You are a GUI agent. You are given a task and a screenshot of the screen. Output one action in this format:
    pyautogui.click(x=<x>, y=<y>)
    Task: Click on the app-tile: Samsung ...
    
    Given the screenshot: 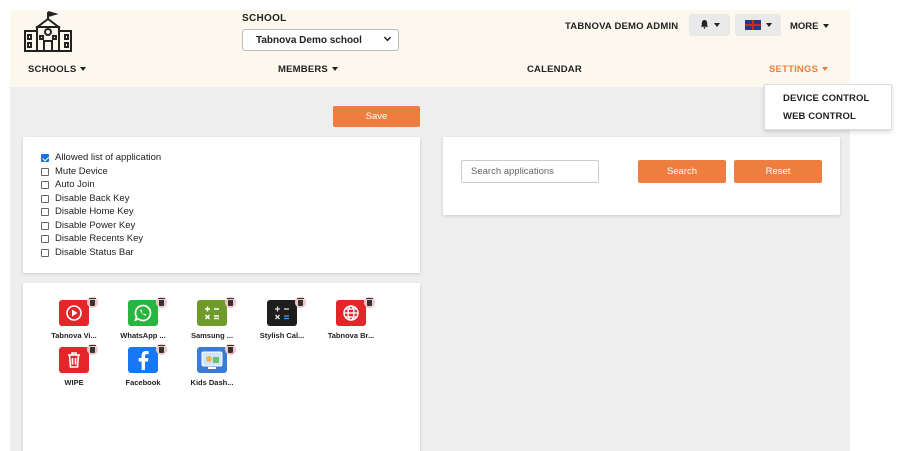 What is the action you would take?
    pyautogui.click(x=212, y=318)
    